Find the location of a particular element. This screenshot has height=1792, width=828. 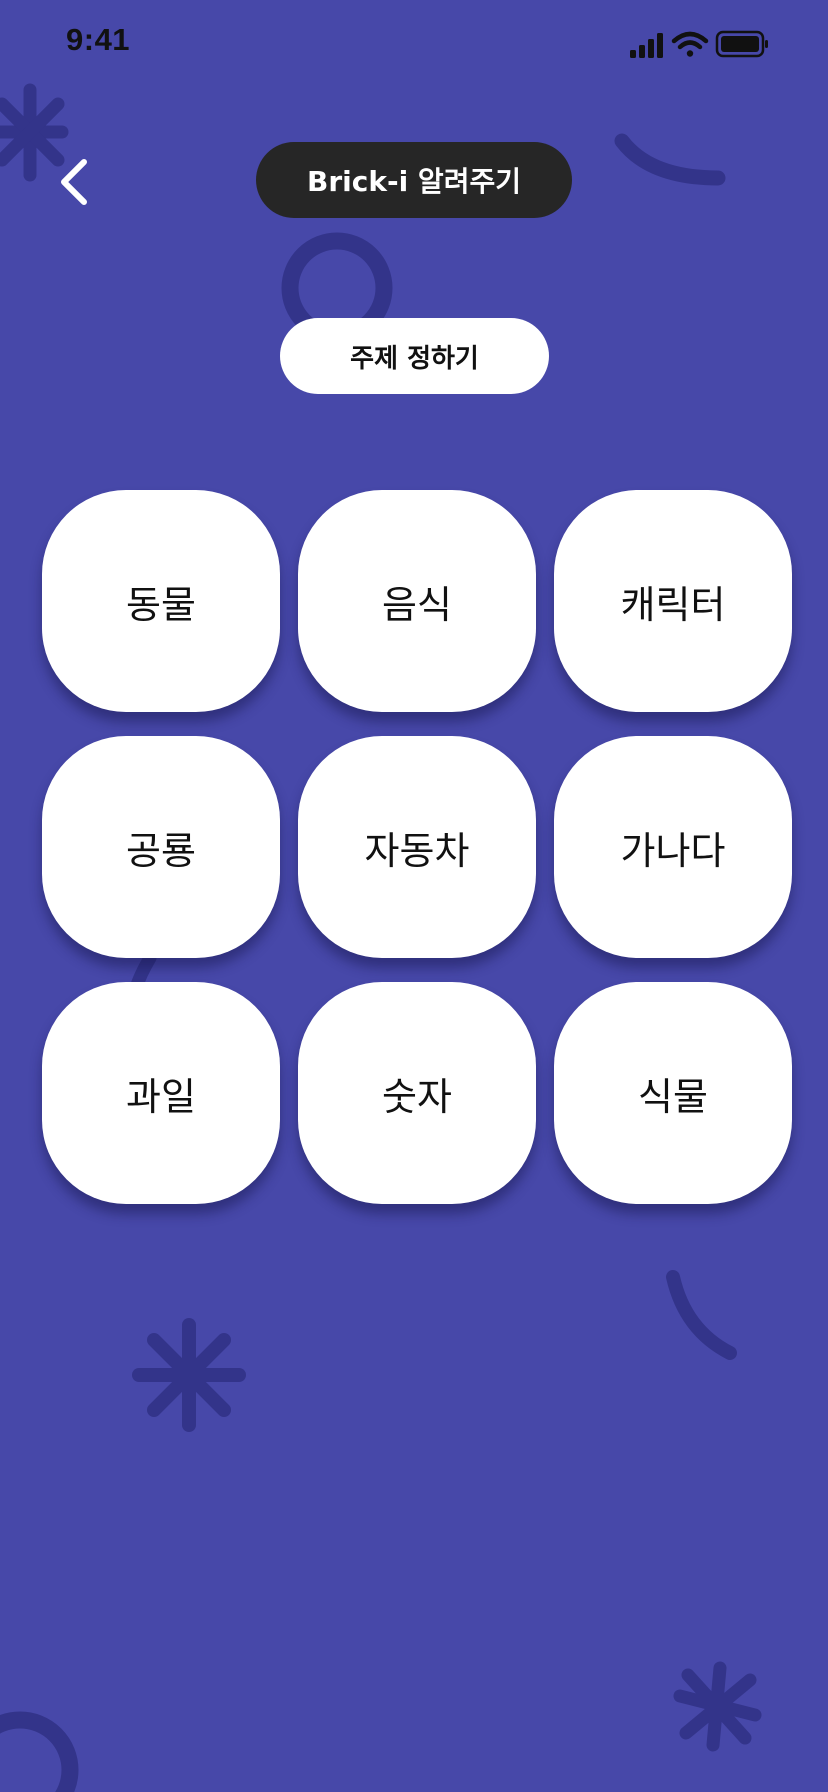

page-title: Brick-i 알려주기 is located at coordinates (414, 180).